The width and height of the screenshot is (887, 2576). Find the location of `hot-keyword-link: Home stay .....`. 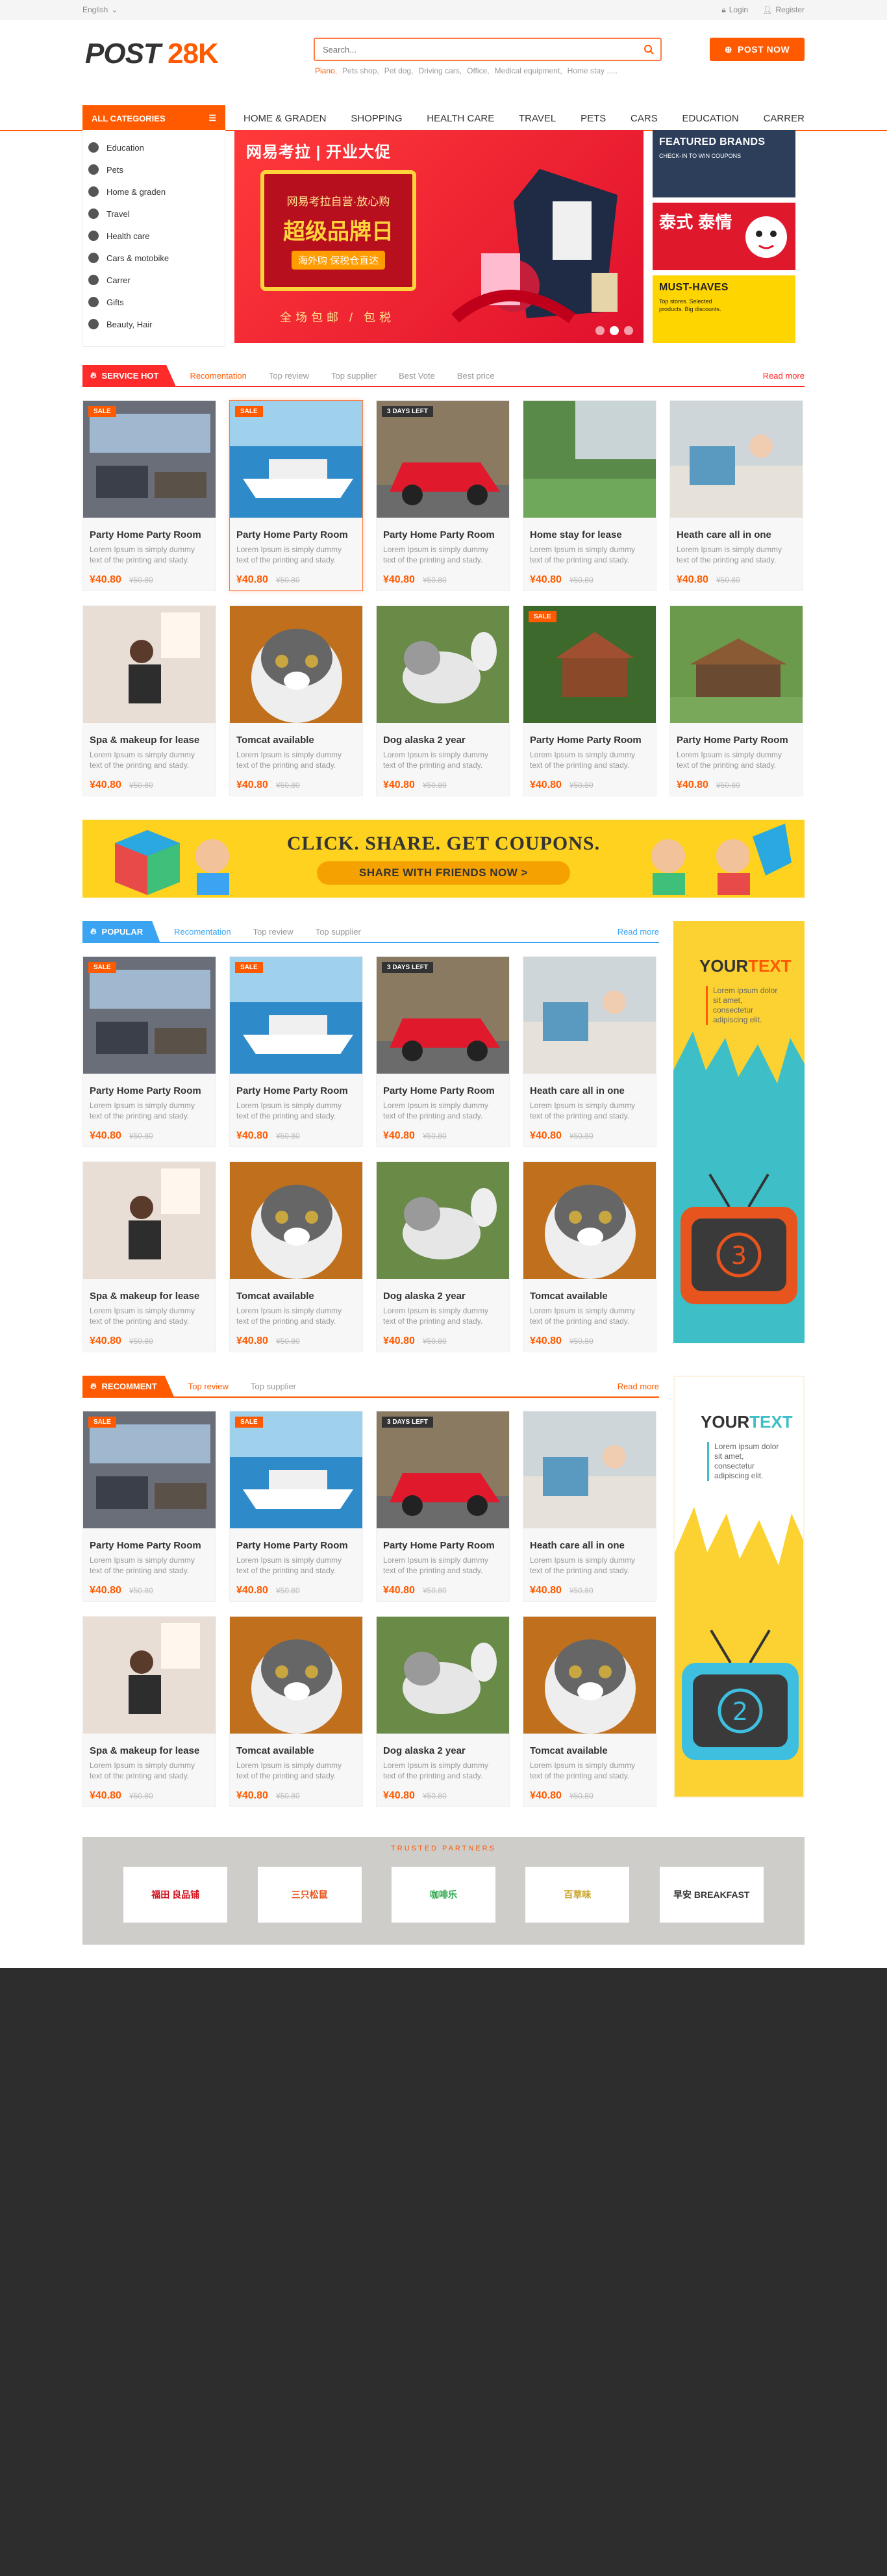

hot-keyword-link: Home stay ..... is located at coordinates (593, 70).